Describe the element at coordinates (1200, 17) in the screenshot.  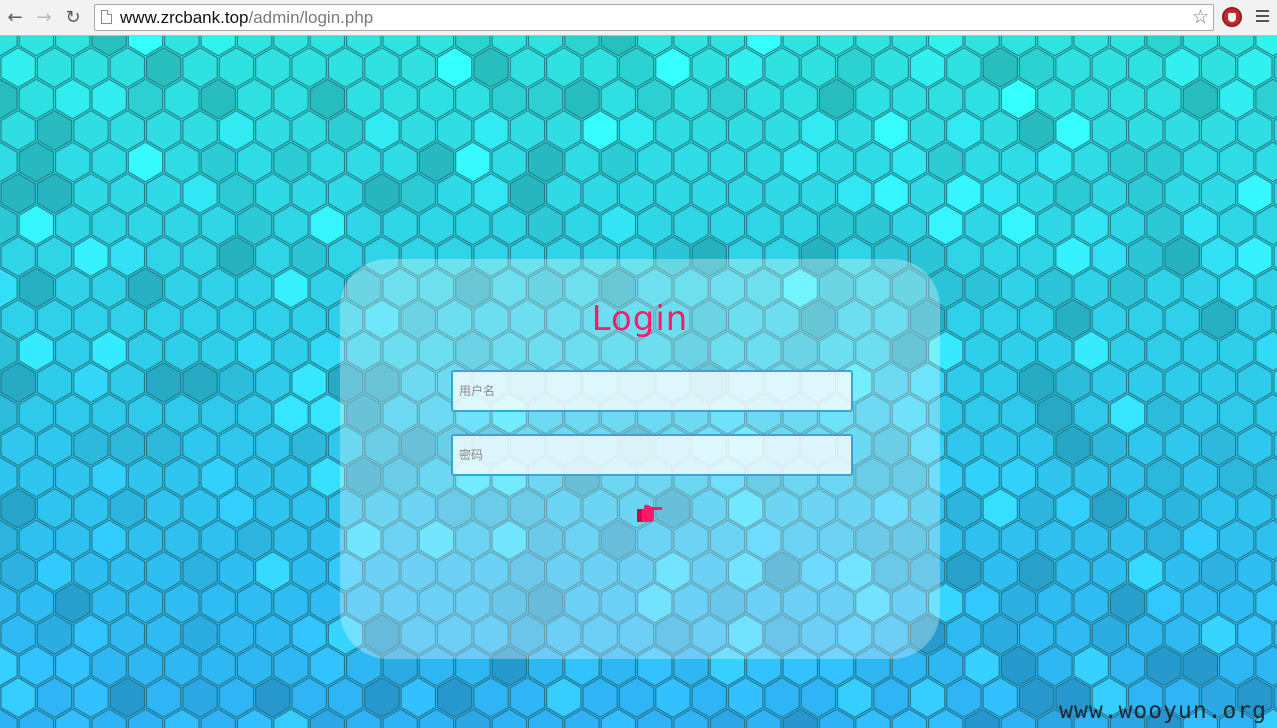
I see `star-icon: ☆` at that location.